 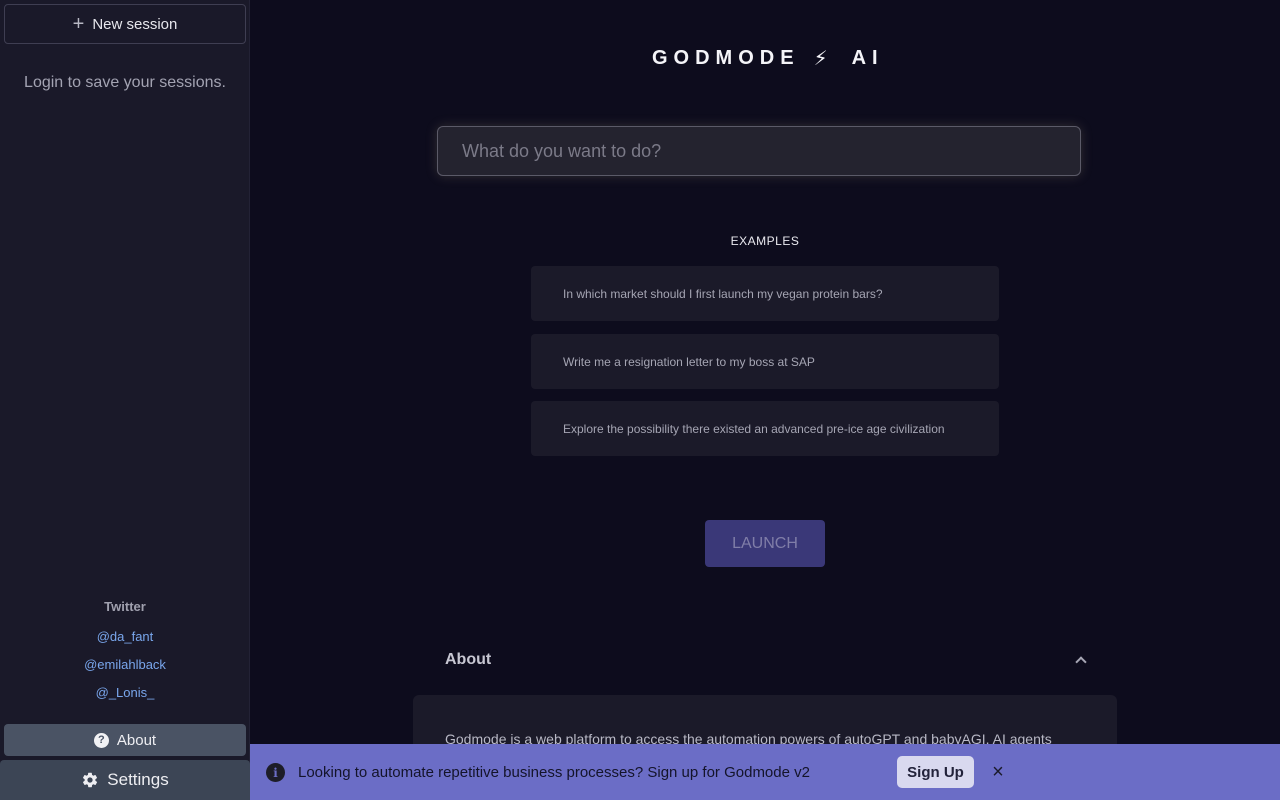 I want to click on goal-input, so click(x=759, y=151).